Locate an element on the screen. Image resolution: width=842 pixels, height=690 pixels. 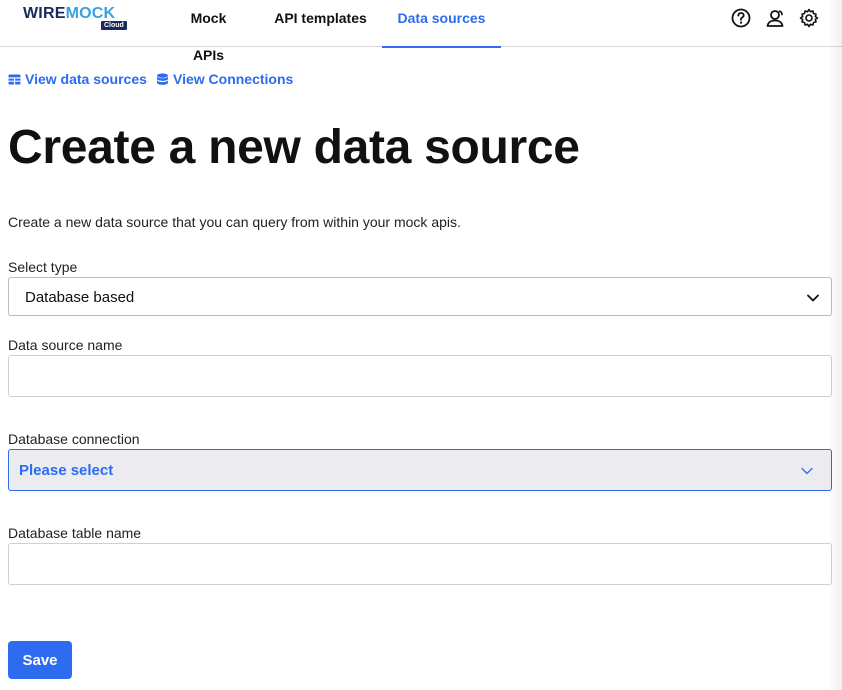
view-data-sources-link: View data sources is located at coordinates (77, 79).